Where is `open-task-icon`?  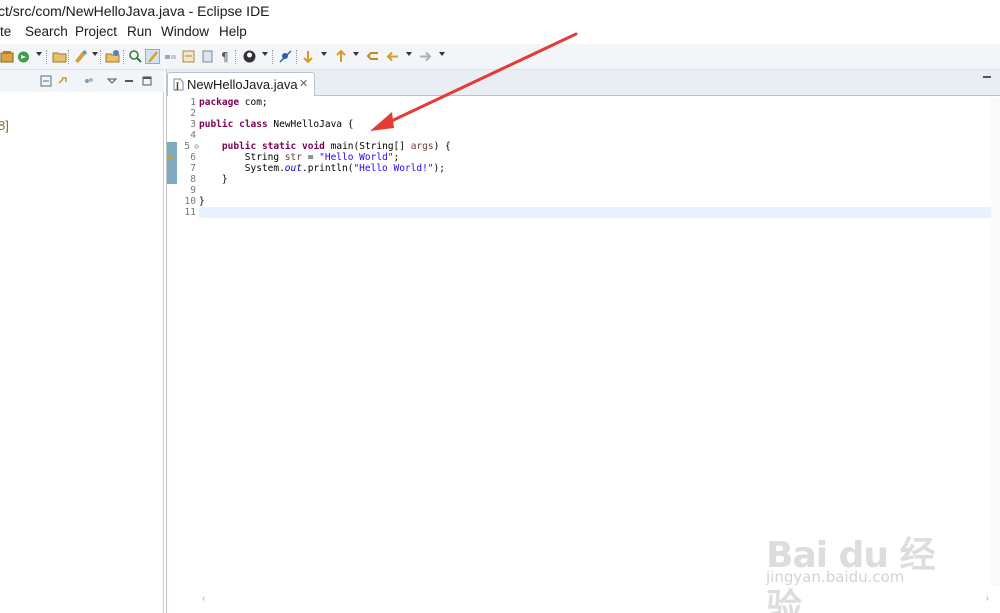 open-task-icon is located at coordinates (80, 56).